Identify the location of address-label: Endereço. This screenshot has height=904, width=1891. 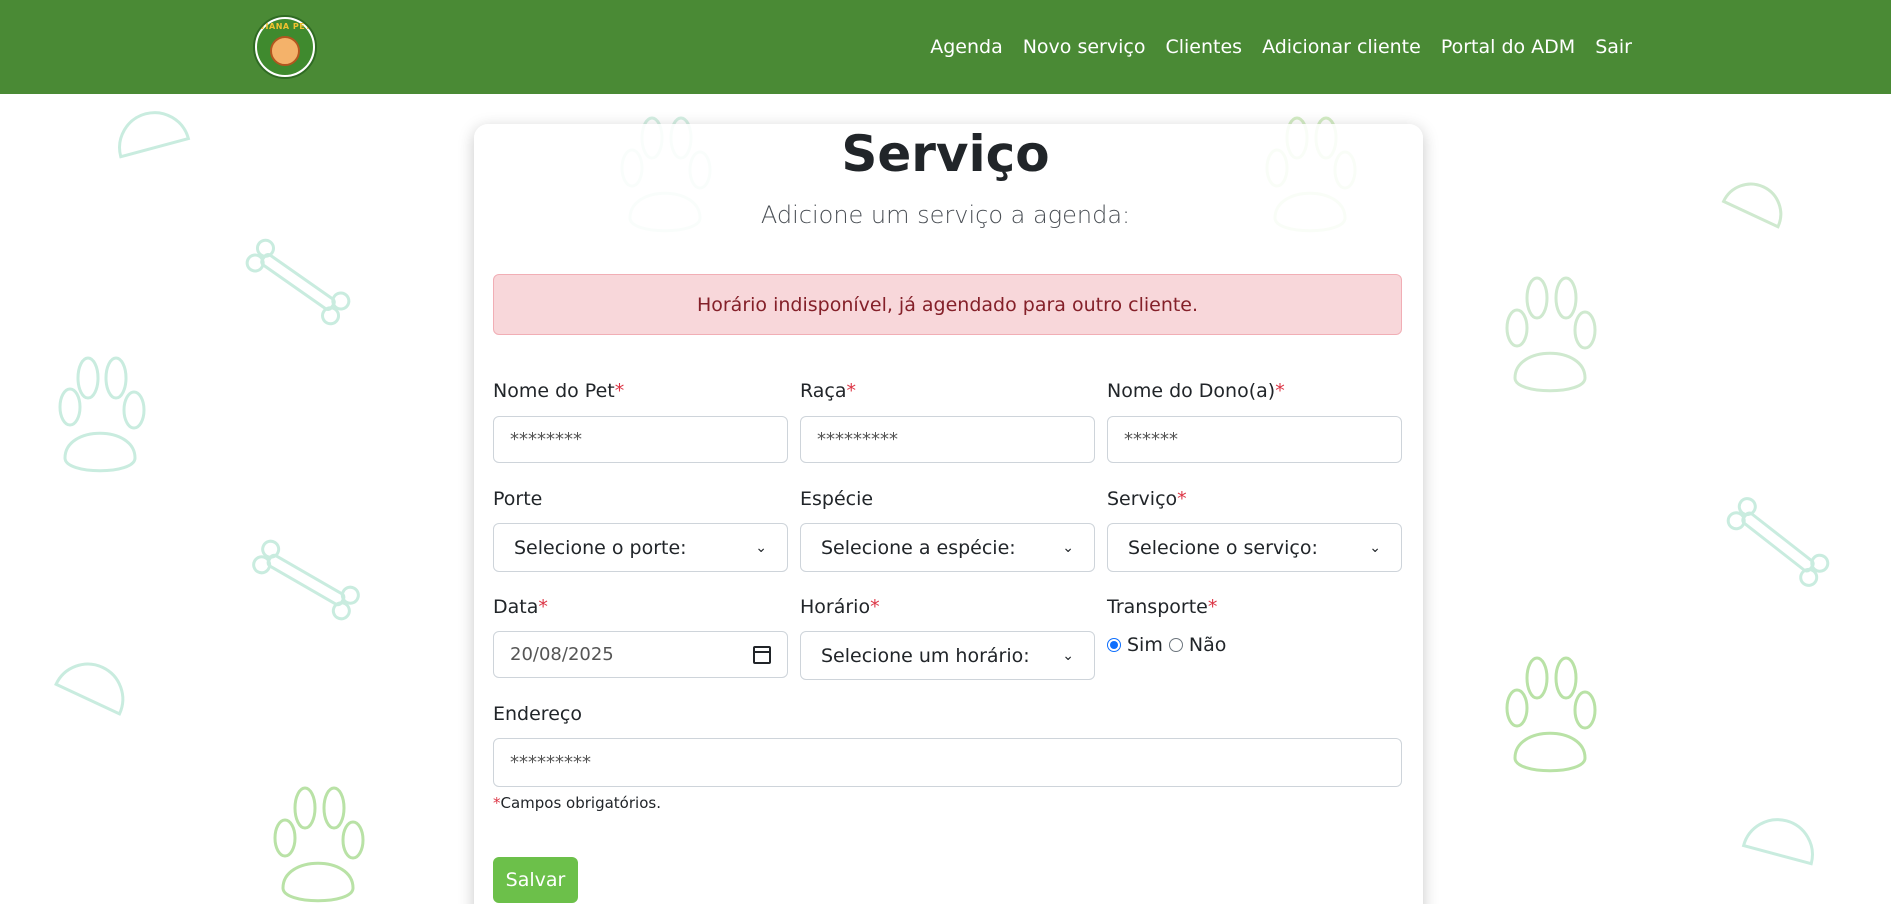
(537, 714).